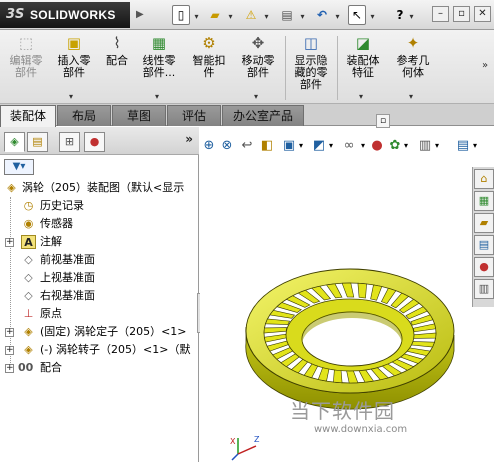 This screenshot has height=462, width=494. I want to click on display-pane-button: ▤, so click(463, 146).